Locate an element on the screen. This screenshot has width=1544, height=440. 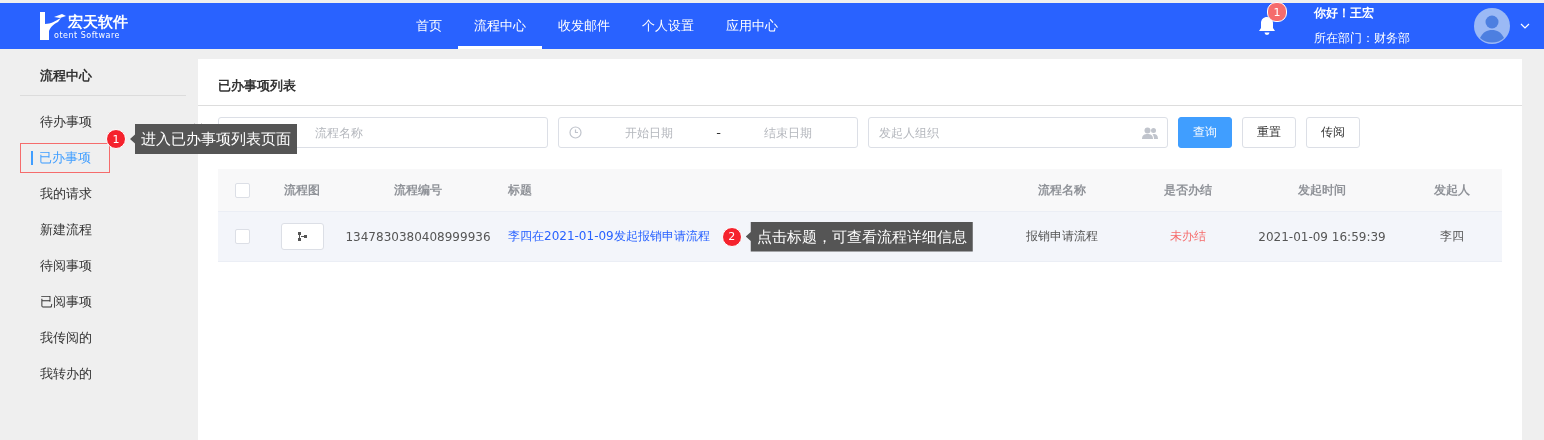
logo-subtitle: otent Software is located at coordinates (87, 35).